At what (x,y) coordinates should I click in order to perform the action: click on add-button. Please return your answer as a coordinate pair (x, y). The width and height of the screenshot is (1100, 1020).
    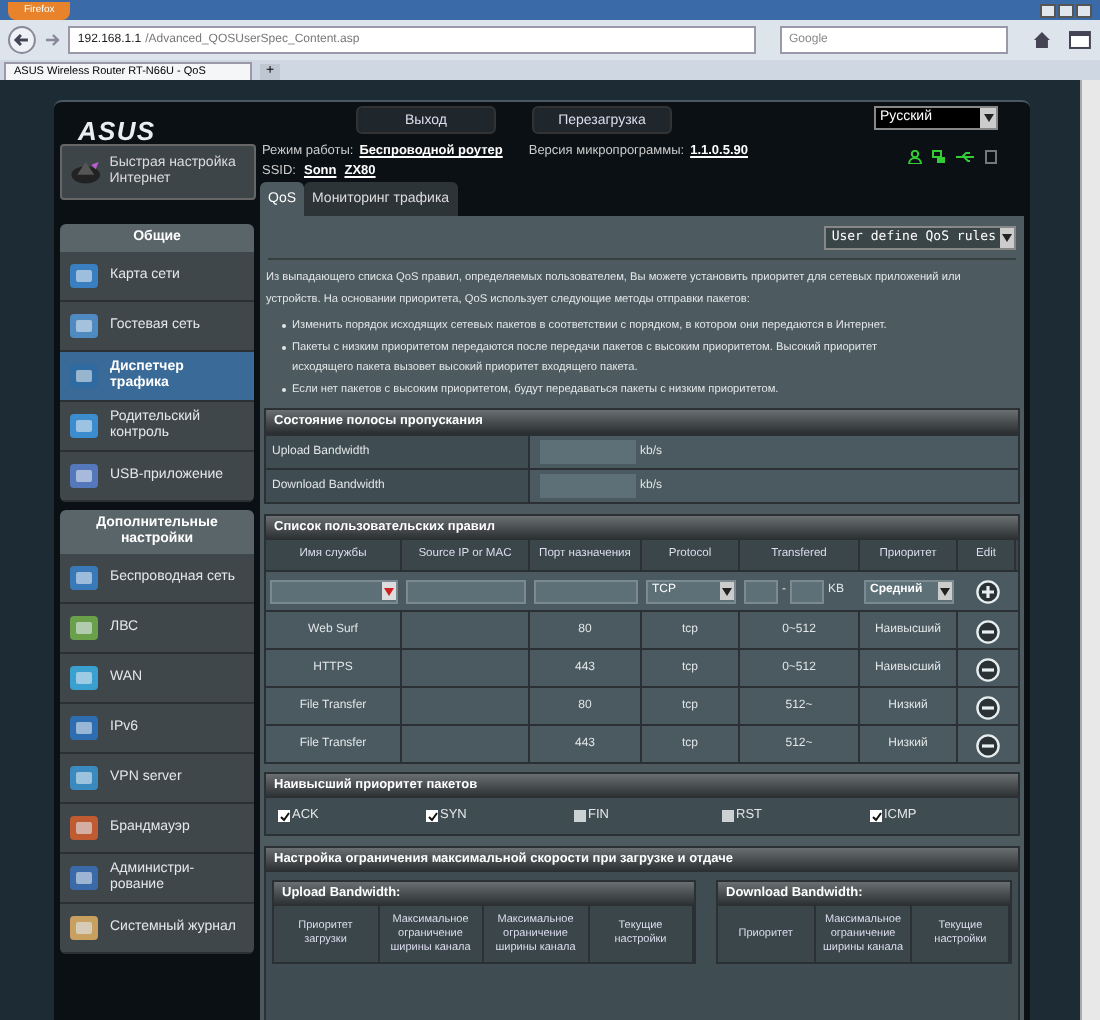
    Looking at the image, I should click on (987, 591).